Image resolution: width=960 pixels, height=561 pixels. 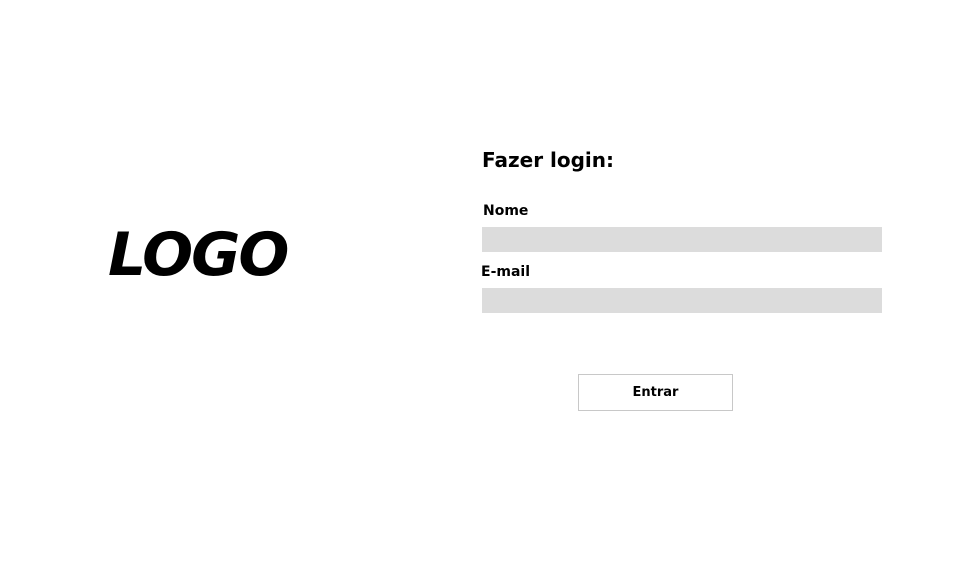 I want to click on name-label: Nome, so click(x=506, y=211).